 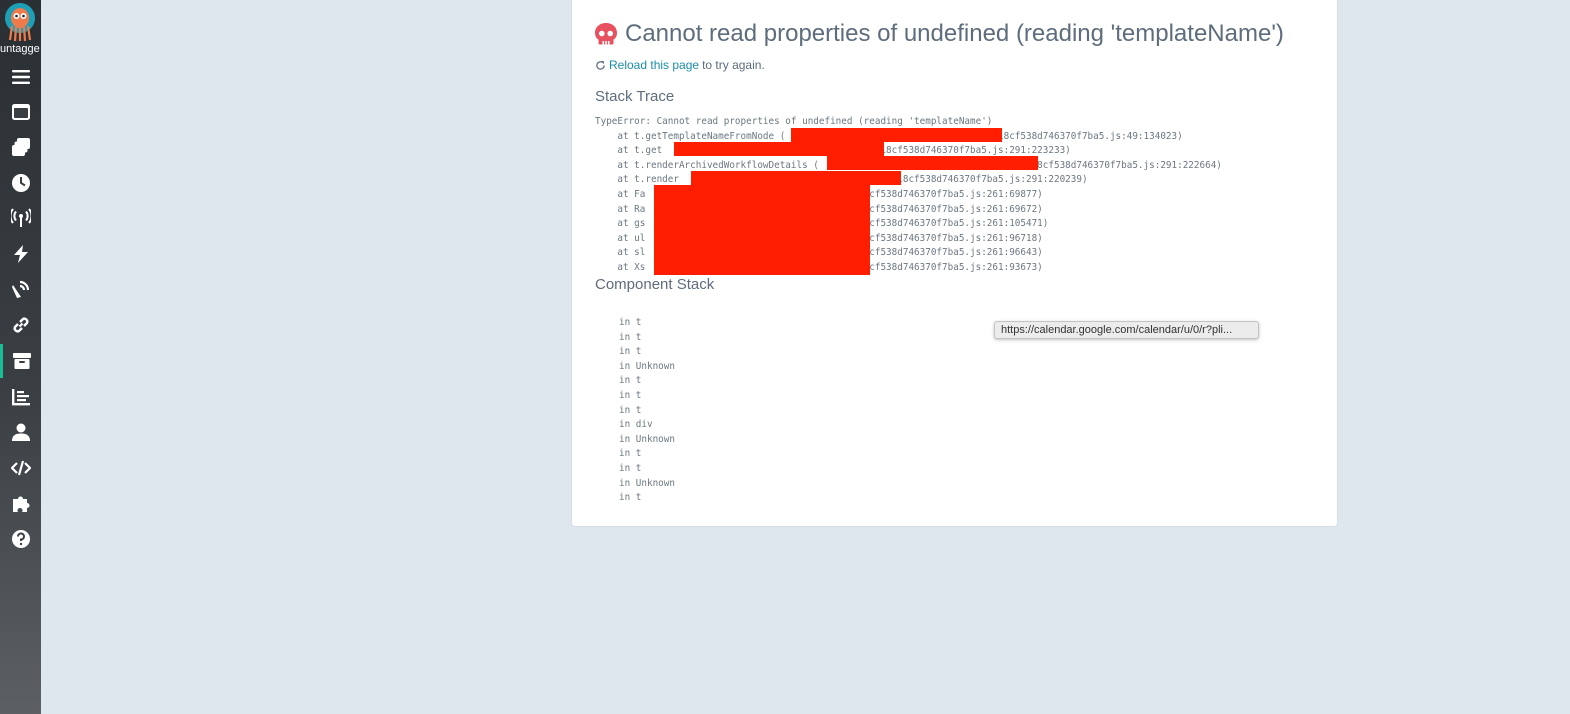 What do you see at coordinates (655, 284) in the screenshot?
I see `component-stack-heading: Component Stack` at bounding box center [655, 284].